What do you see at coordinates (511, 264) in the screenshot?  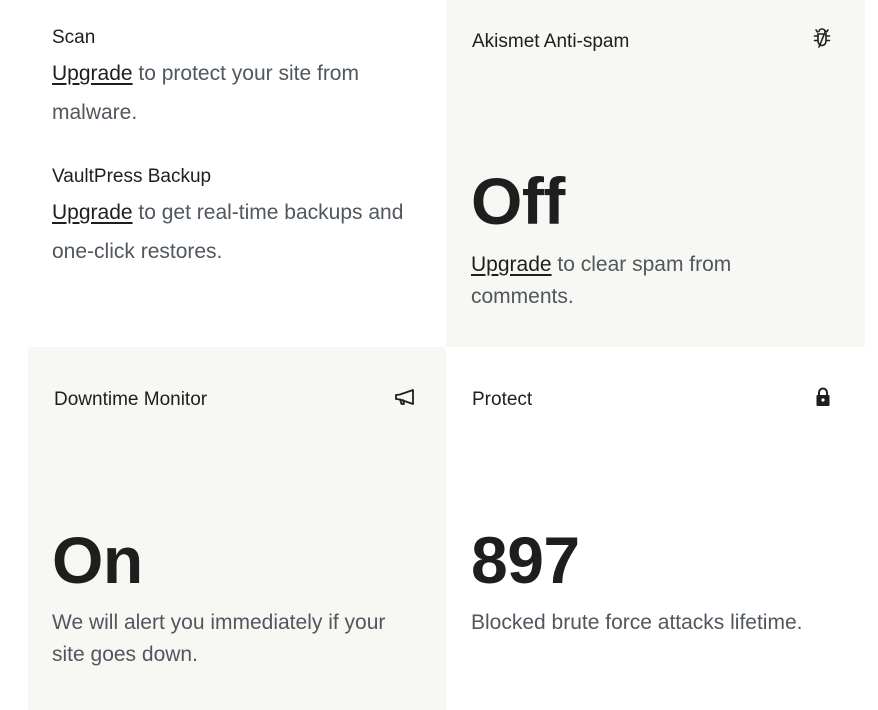 I see `akismet-upgrade-link: Upgrade` at bounding box center [511, 264].